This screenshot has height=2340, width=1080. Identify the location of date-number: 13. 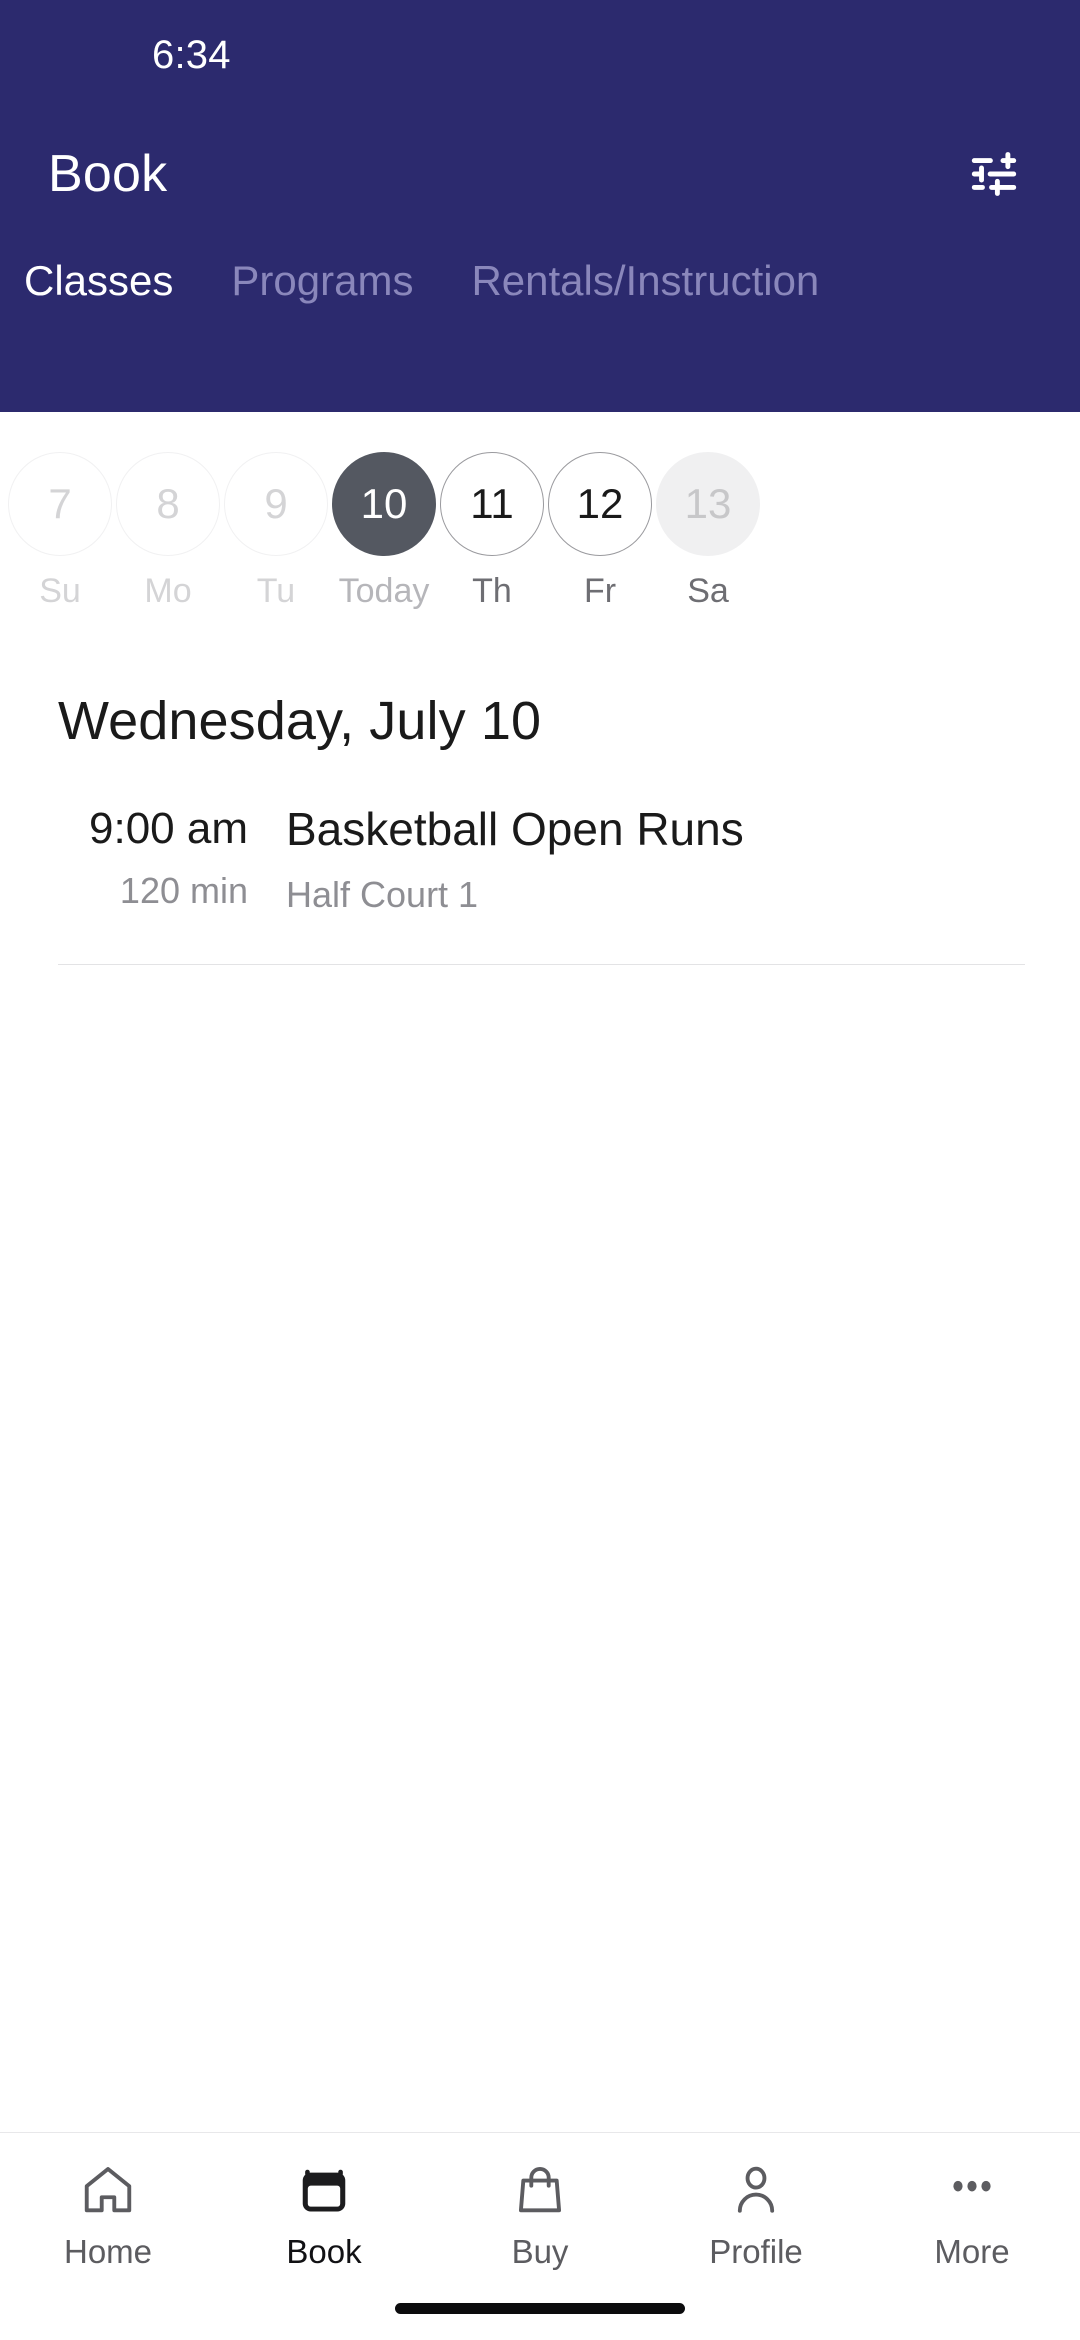
(708, 504).